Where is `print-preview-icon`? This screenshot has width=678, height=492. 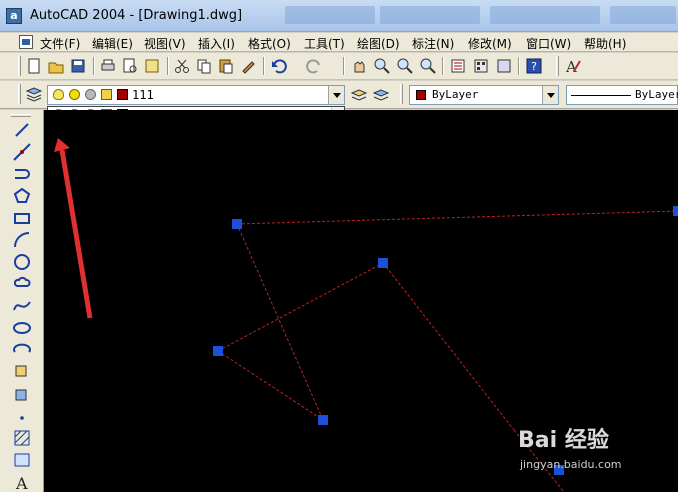 print-preview-icon is located at coordinates (130, 66).